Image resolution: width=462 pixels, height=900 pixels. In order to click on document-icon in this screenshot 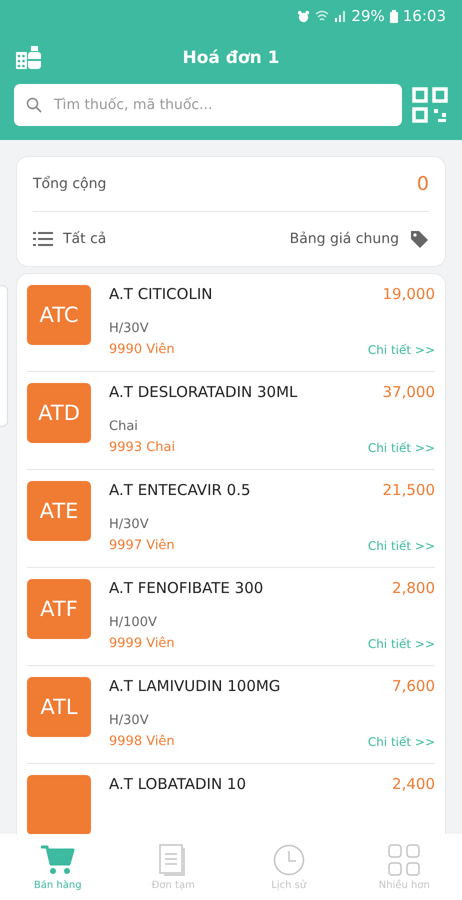, I will do `click(173, 860)`.